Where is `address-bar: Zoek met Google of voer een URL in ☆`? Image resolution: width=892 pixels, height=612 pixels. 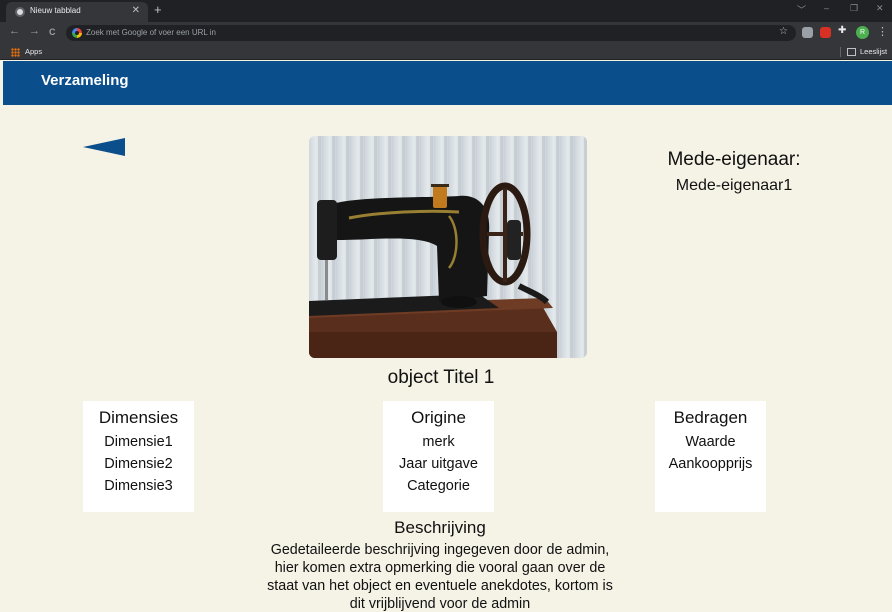
address-bar: Zoek met Google of voer een URL in ☆ is located at coordinates (431, 33).